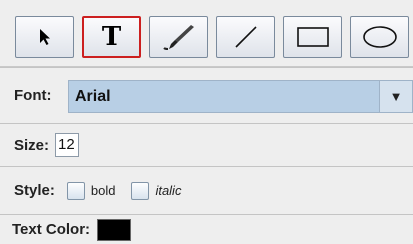  I want to click on text-color-label: Text Color:, so click(51, 229).